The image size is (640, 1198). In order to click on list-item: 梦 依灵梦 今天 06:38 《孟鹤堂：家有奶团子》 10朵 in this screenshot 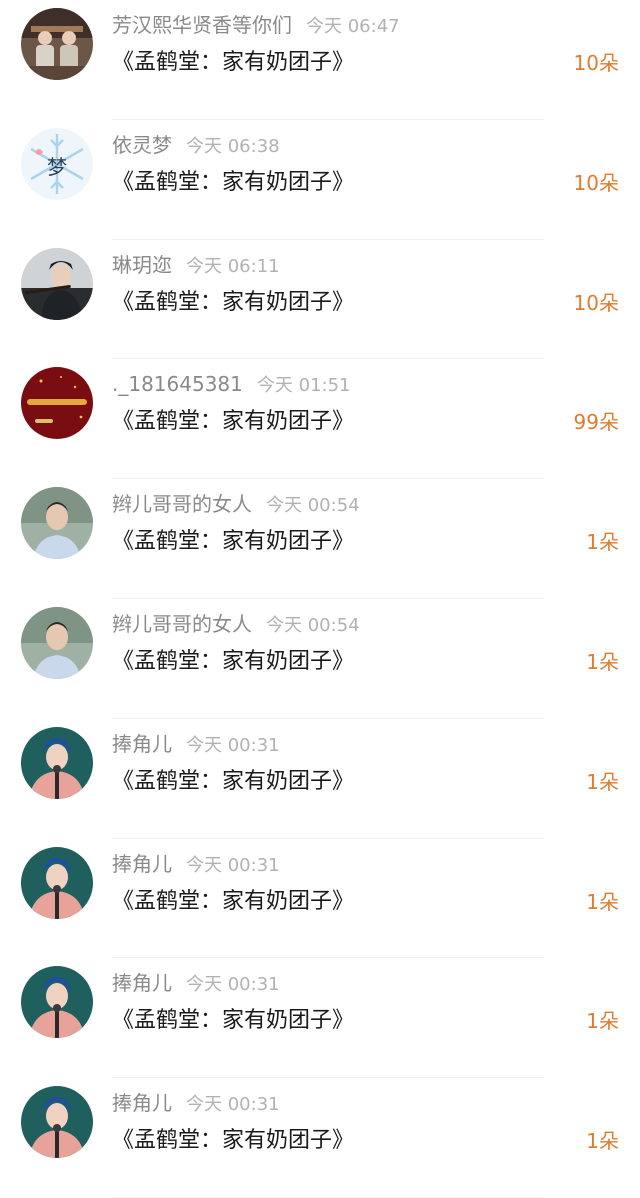, I will do `click(320, 180)`.